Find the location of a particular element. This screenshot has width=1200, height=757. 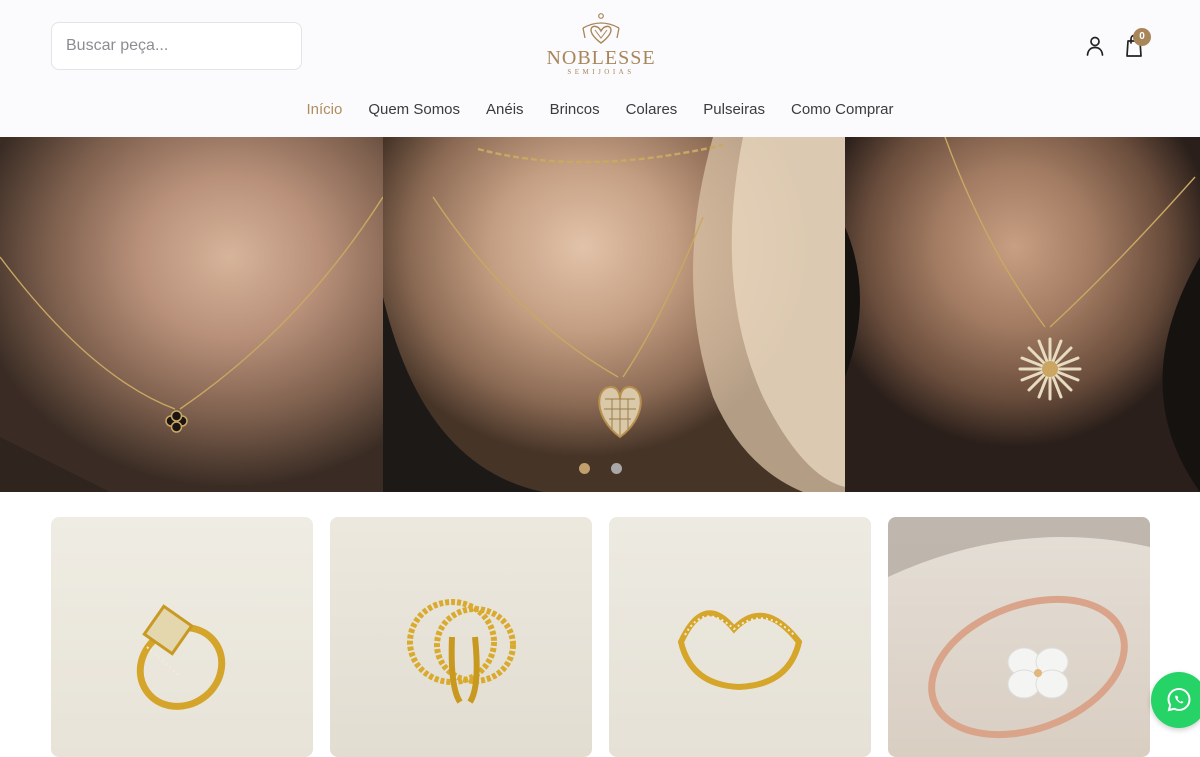

nav-item-aneis: Anéis is located at coordinates (505, 110).